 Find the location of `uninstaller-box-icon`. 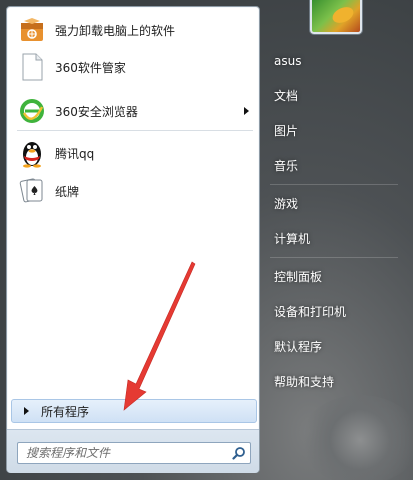

uninstaller-box-icon is located at coordinates (32, 30).